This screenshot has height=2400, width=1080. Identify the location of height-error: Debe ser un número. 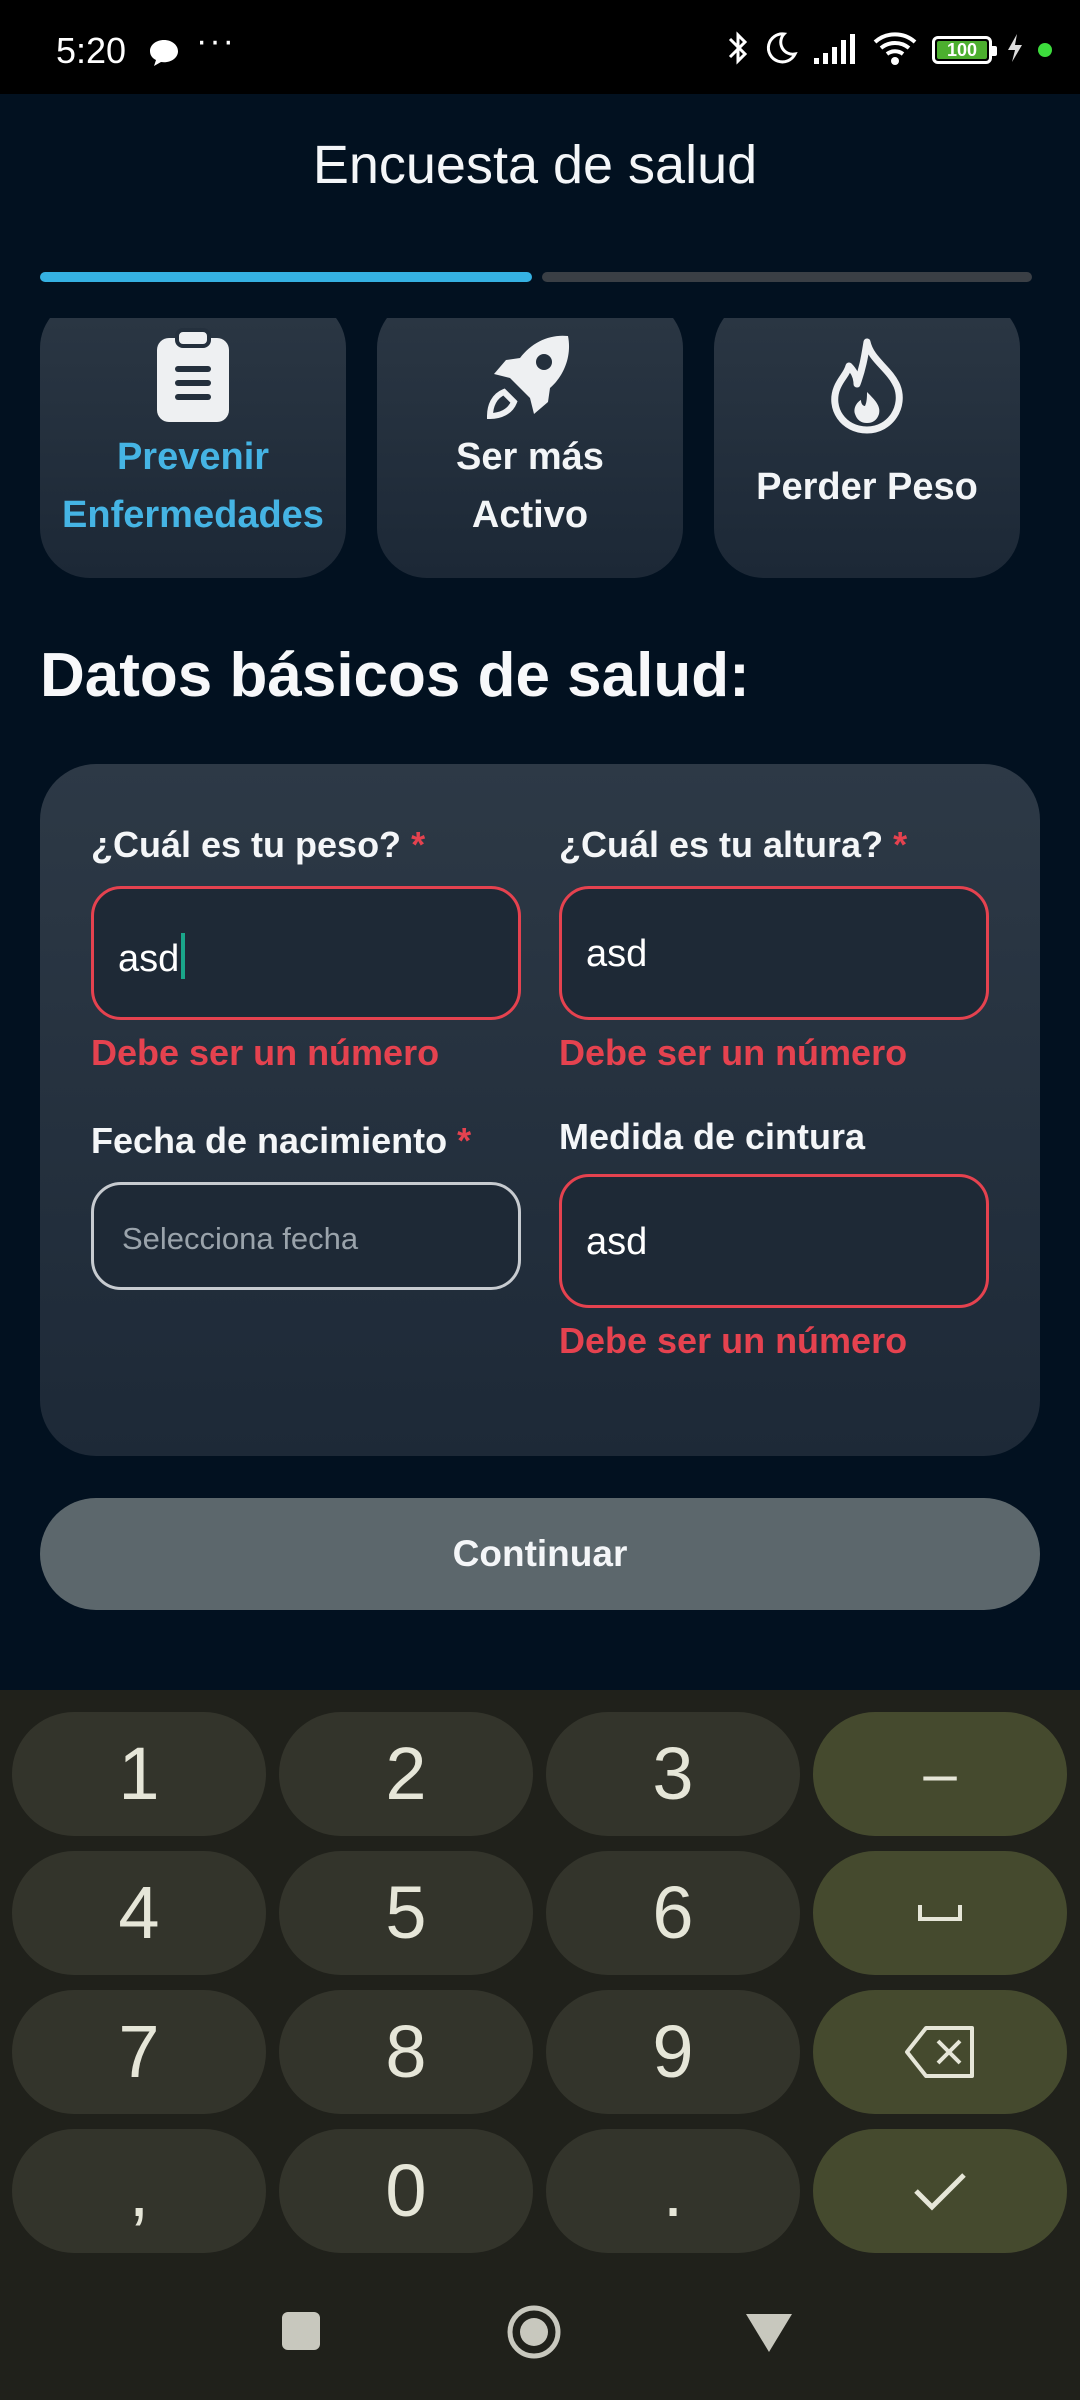
(733, 1052).